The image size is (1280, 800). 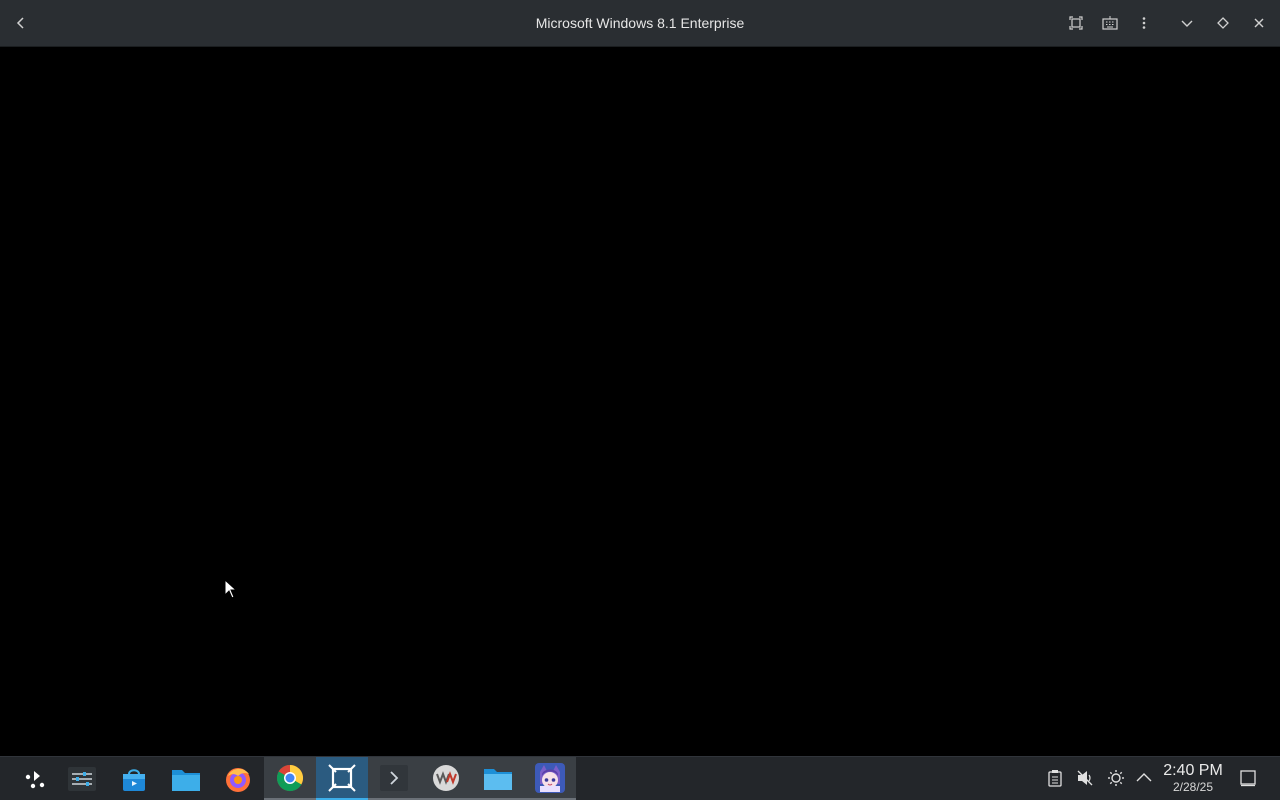 What do you see at coordinates (1193, 787) in the screenshot?
I see `clock-date: 2/28/25` at bounding box center [1193, 787].